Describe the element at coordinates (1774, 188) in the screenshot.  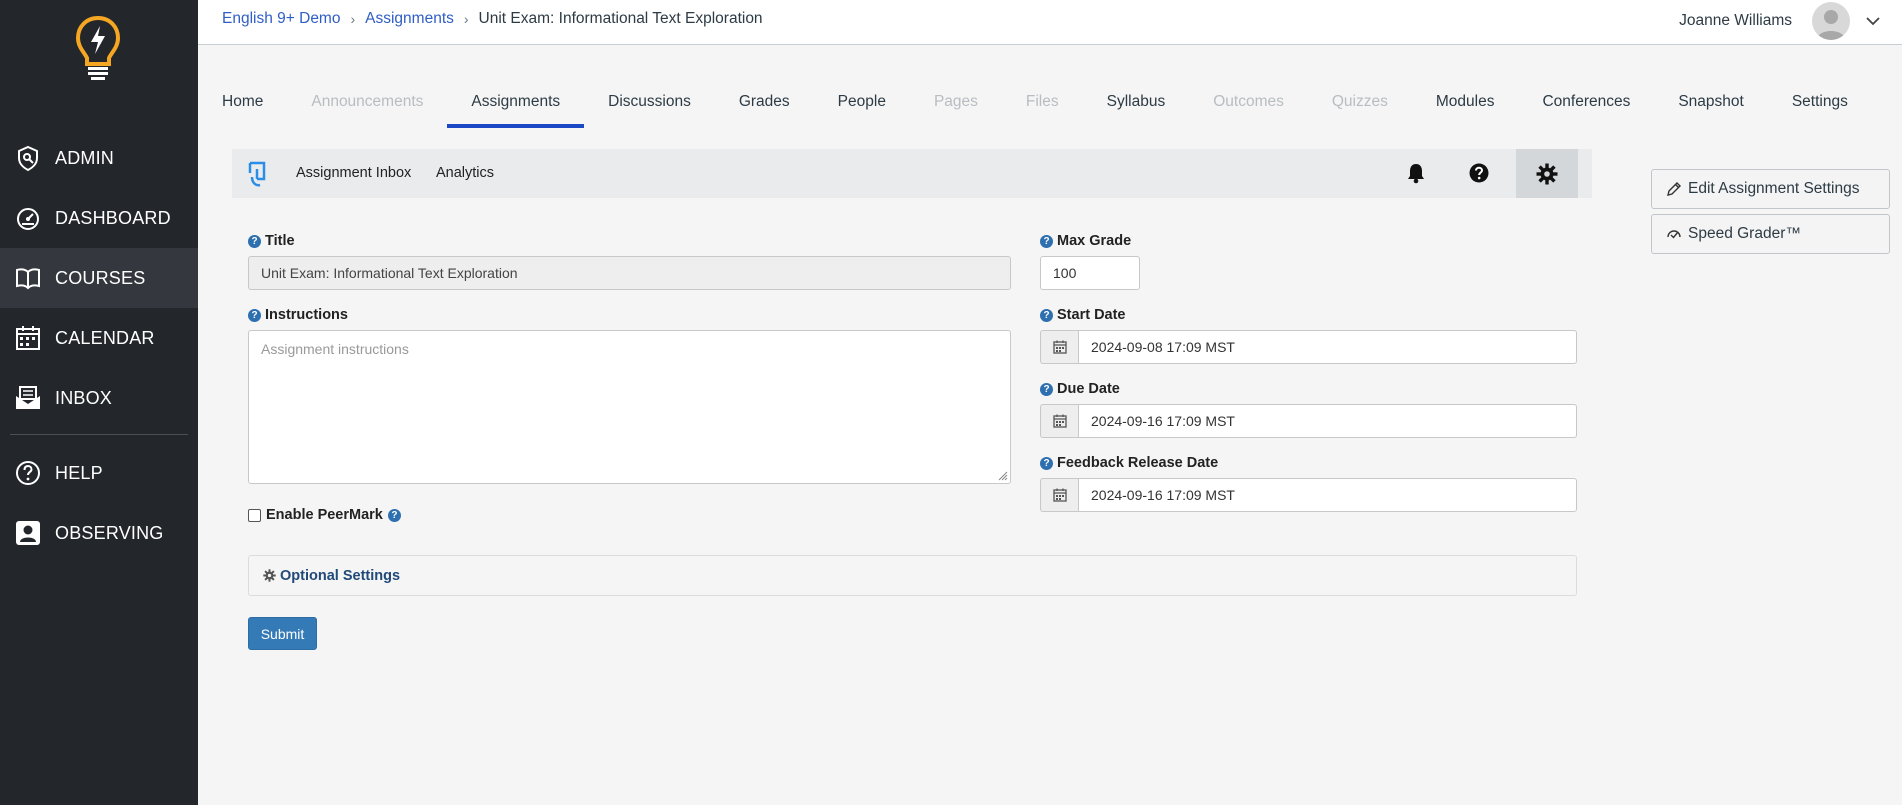
I see `edit-assignment-settings-label: Edit Assignment Settings` at that location.